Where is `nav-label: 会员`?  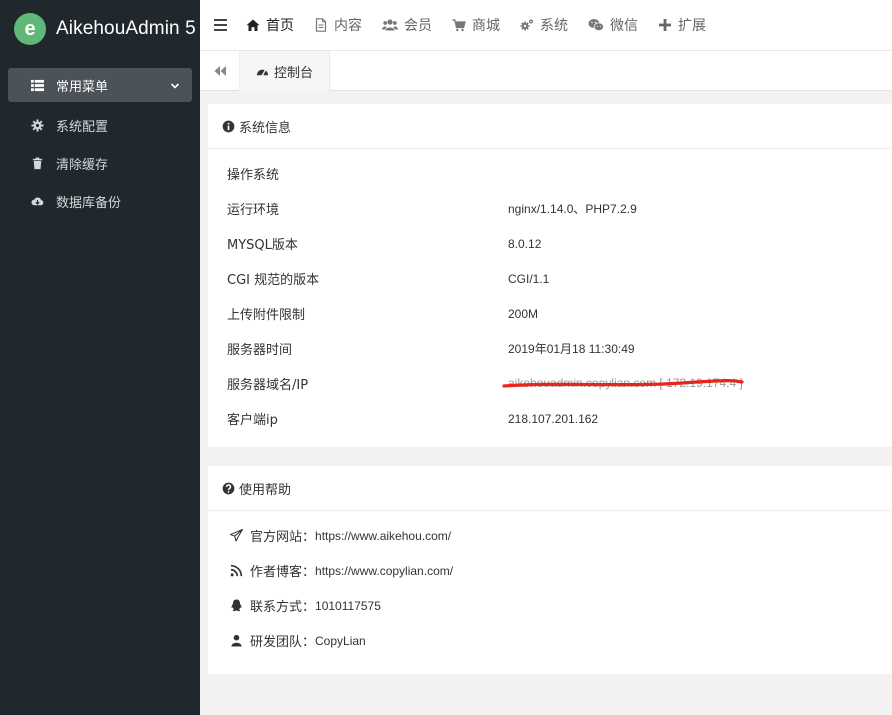
nav-label: 会员 is located at coordinates (418, 26).